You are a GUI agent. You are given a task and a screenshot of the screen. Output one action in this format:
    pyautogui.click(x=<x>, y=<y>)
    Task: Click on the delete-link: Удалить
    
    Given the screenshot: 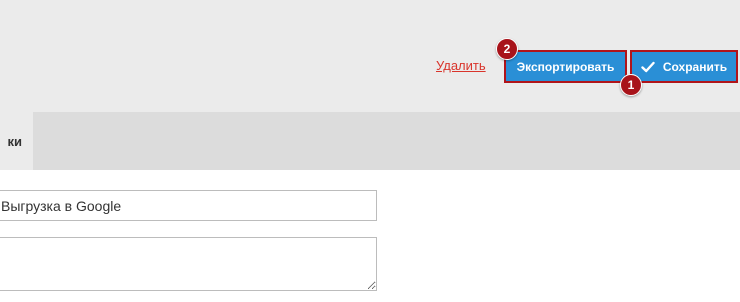 What is the action you would take?
    pyautogui.click(x=461, y=65)
    